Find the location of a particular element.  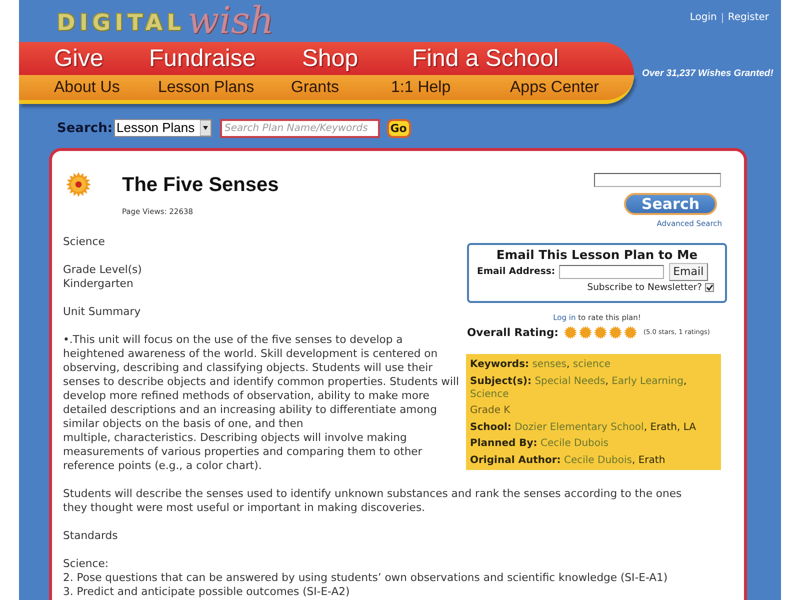

lesson-text: 3. Predict and anticipate possible outcomes (SI-E-A2) is located at coordinates (207, 592).